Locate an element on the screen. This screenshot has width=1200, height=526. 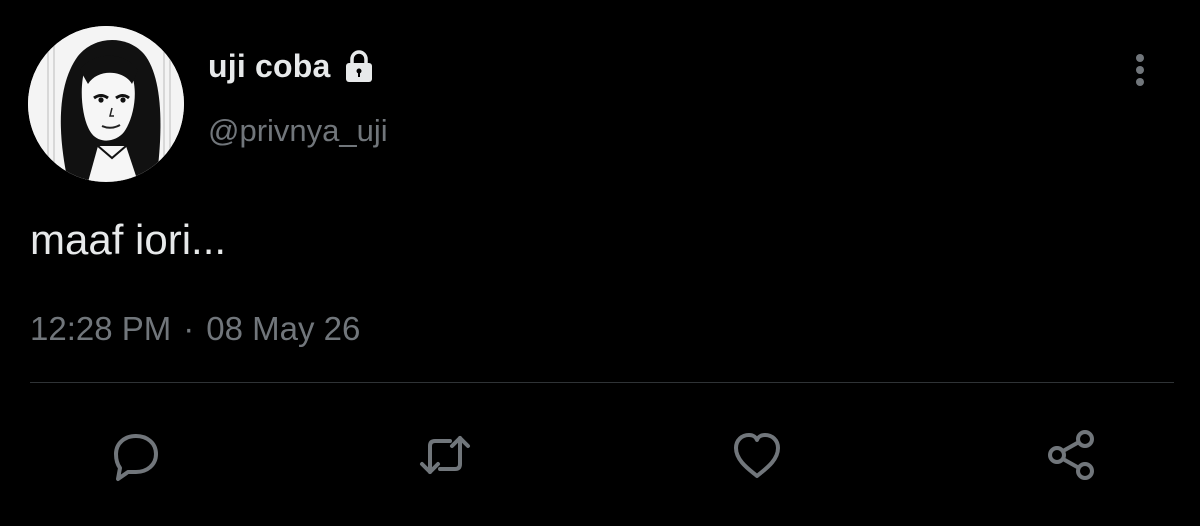
share-nodes-icon is located at coordinates (1071, 455).